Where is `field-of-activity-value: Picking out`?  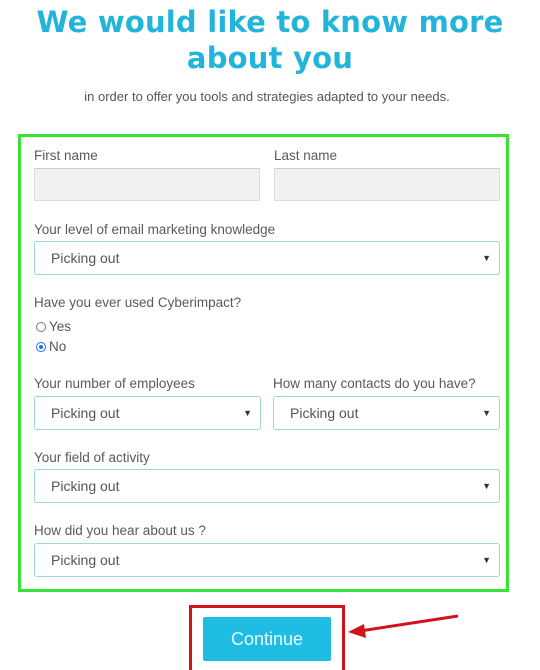 field-of-activity-value: Picking out is located at coordinates (85, 486).